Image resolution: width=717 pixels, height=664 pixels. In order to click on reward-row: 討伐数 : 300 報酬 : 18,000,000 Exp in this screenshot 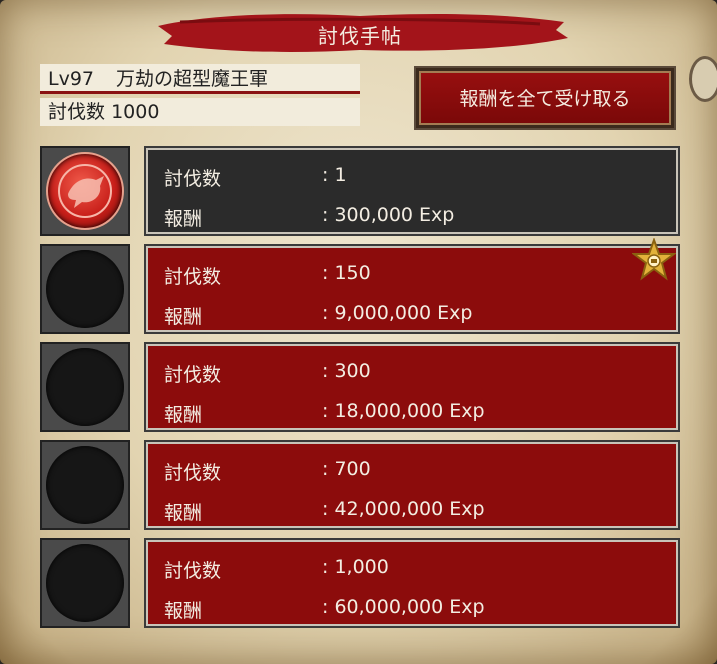, I will do `click(360, 387)`.